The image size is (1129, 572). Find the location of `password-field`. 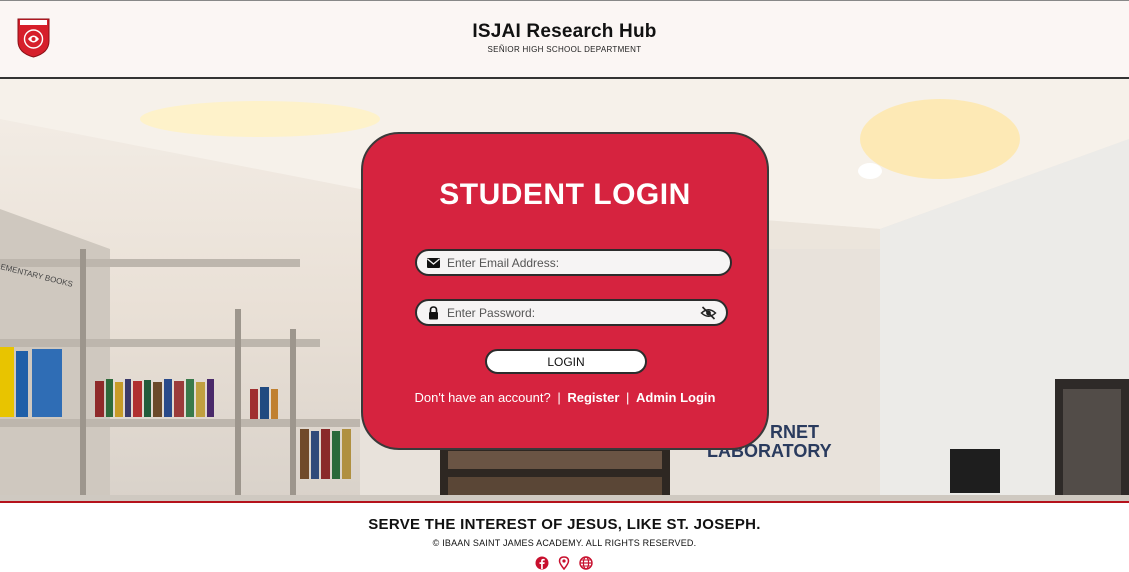

password-field is located at coordinates (571, 312).